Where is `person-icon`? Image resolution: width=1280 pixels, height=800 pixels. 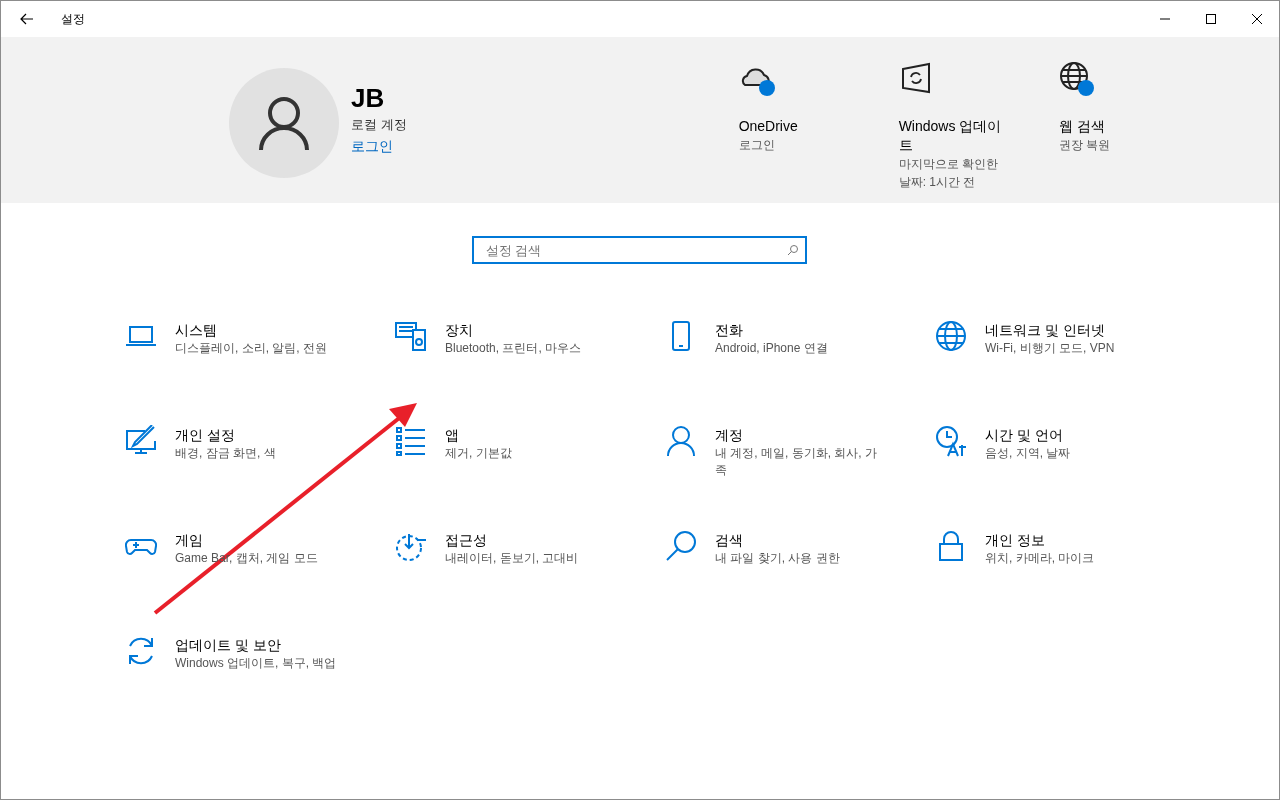
person-icon is located at coordinates (681, 441).